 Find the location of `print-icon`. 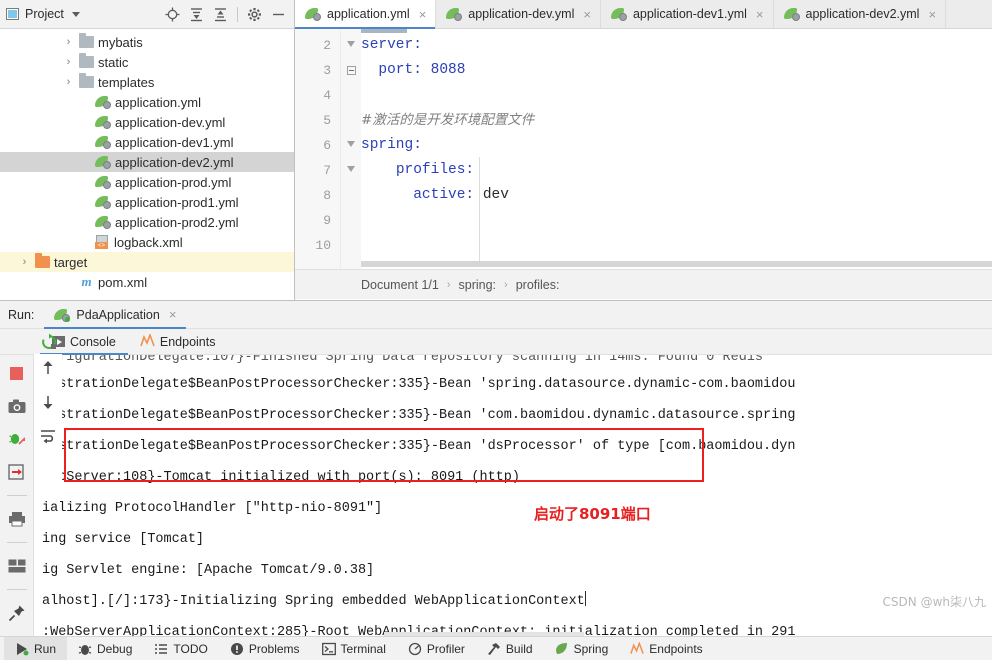

print-icon is located at coordinates (17, 519).